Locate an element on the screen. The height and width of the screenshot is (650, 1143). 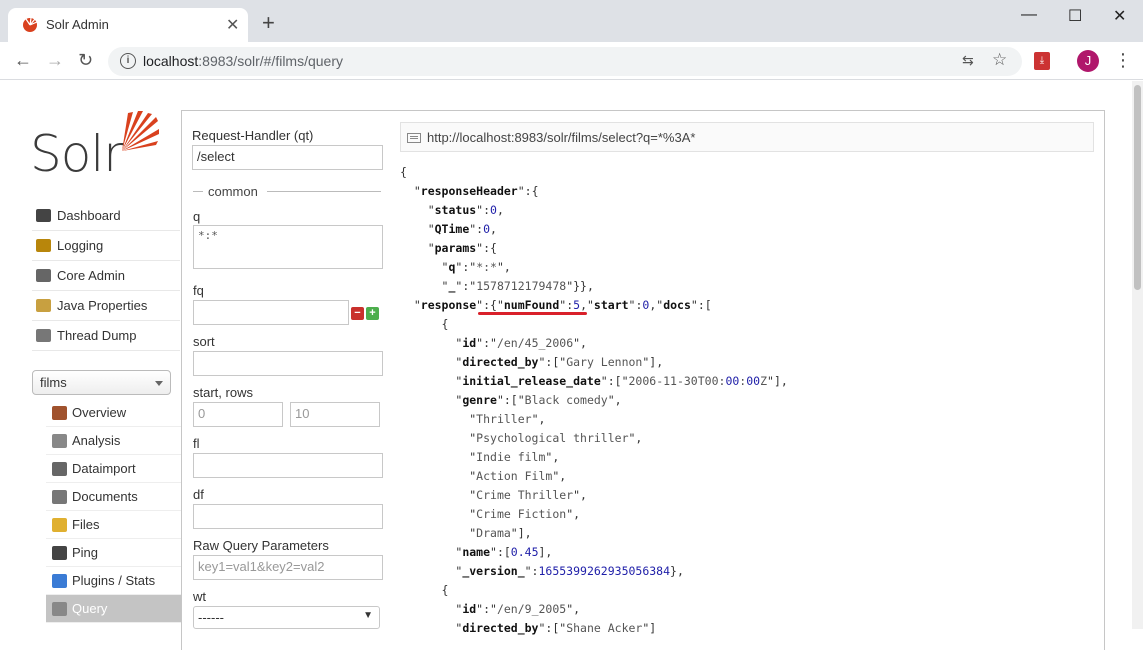
json-line: "directed_by":["Gary Lennon"], is located at coordinates (532, 362).